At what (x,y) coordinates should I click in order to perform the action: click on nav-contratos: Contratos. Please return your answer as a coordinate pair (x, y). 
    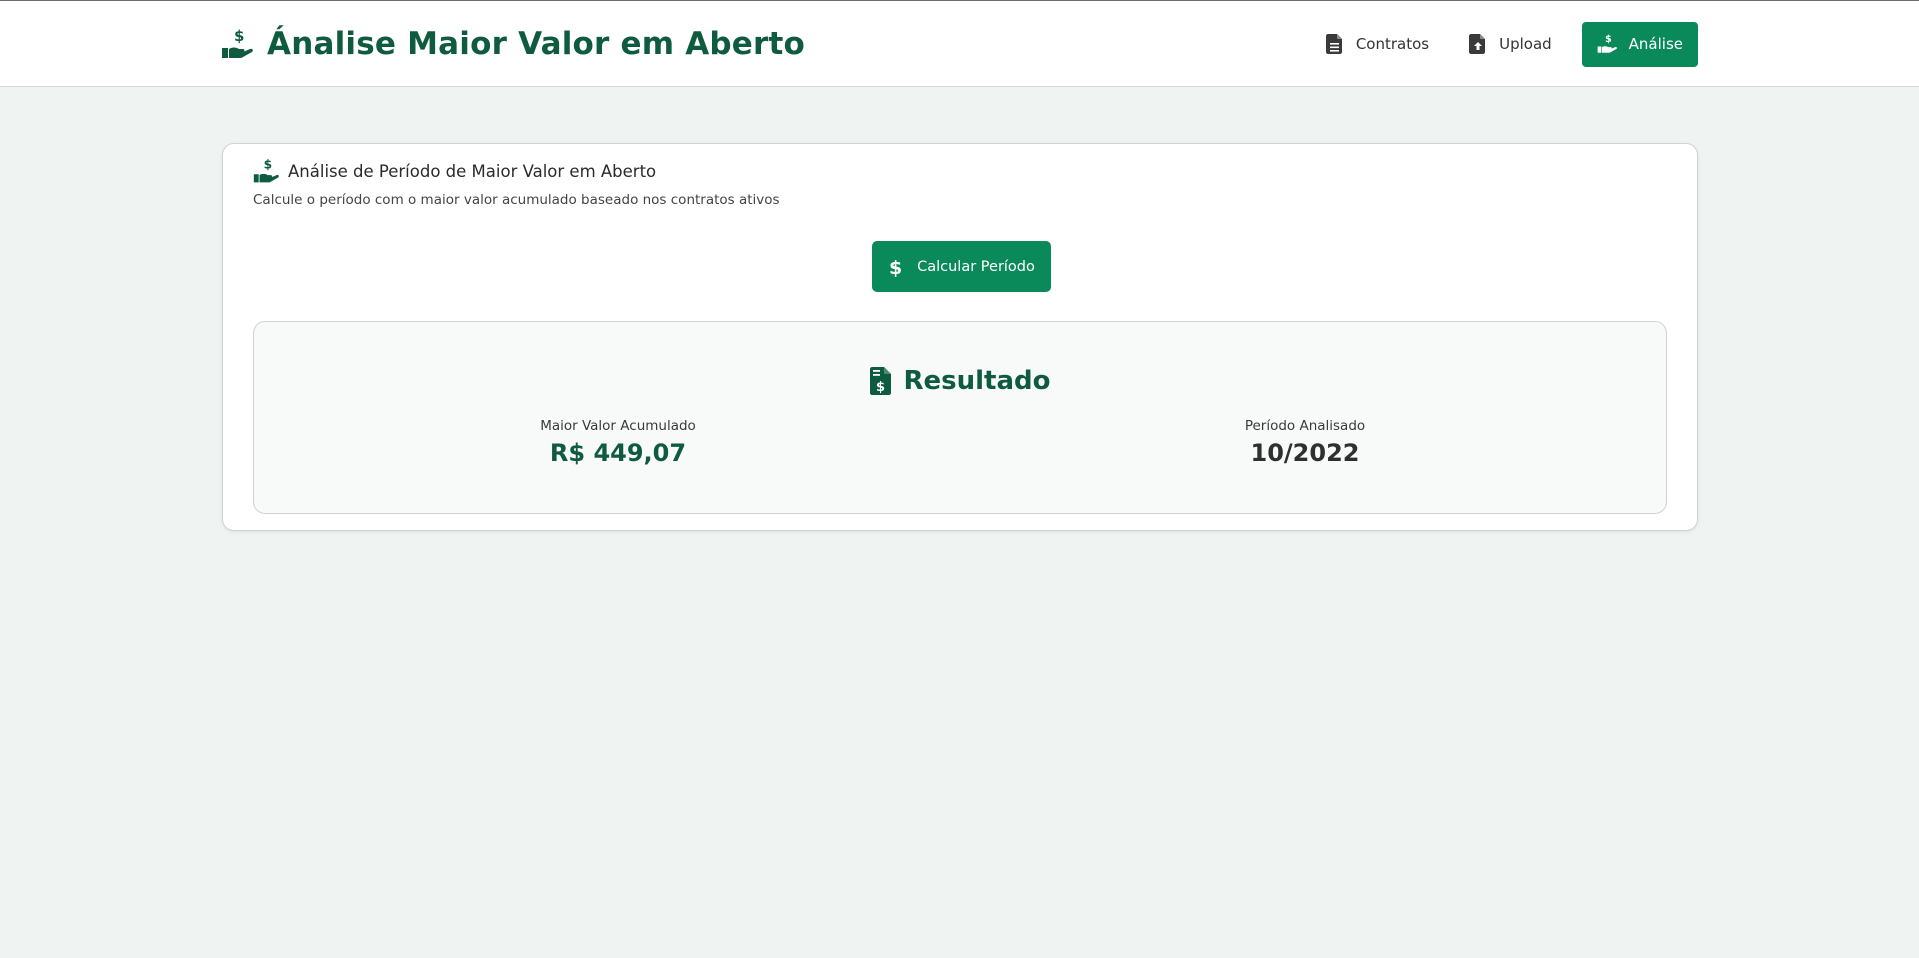
    Looking at the image, I should click on (1377, 44).